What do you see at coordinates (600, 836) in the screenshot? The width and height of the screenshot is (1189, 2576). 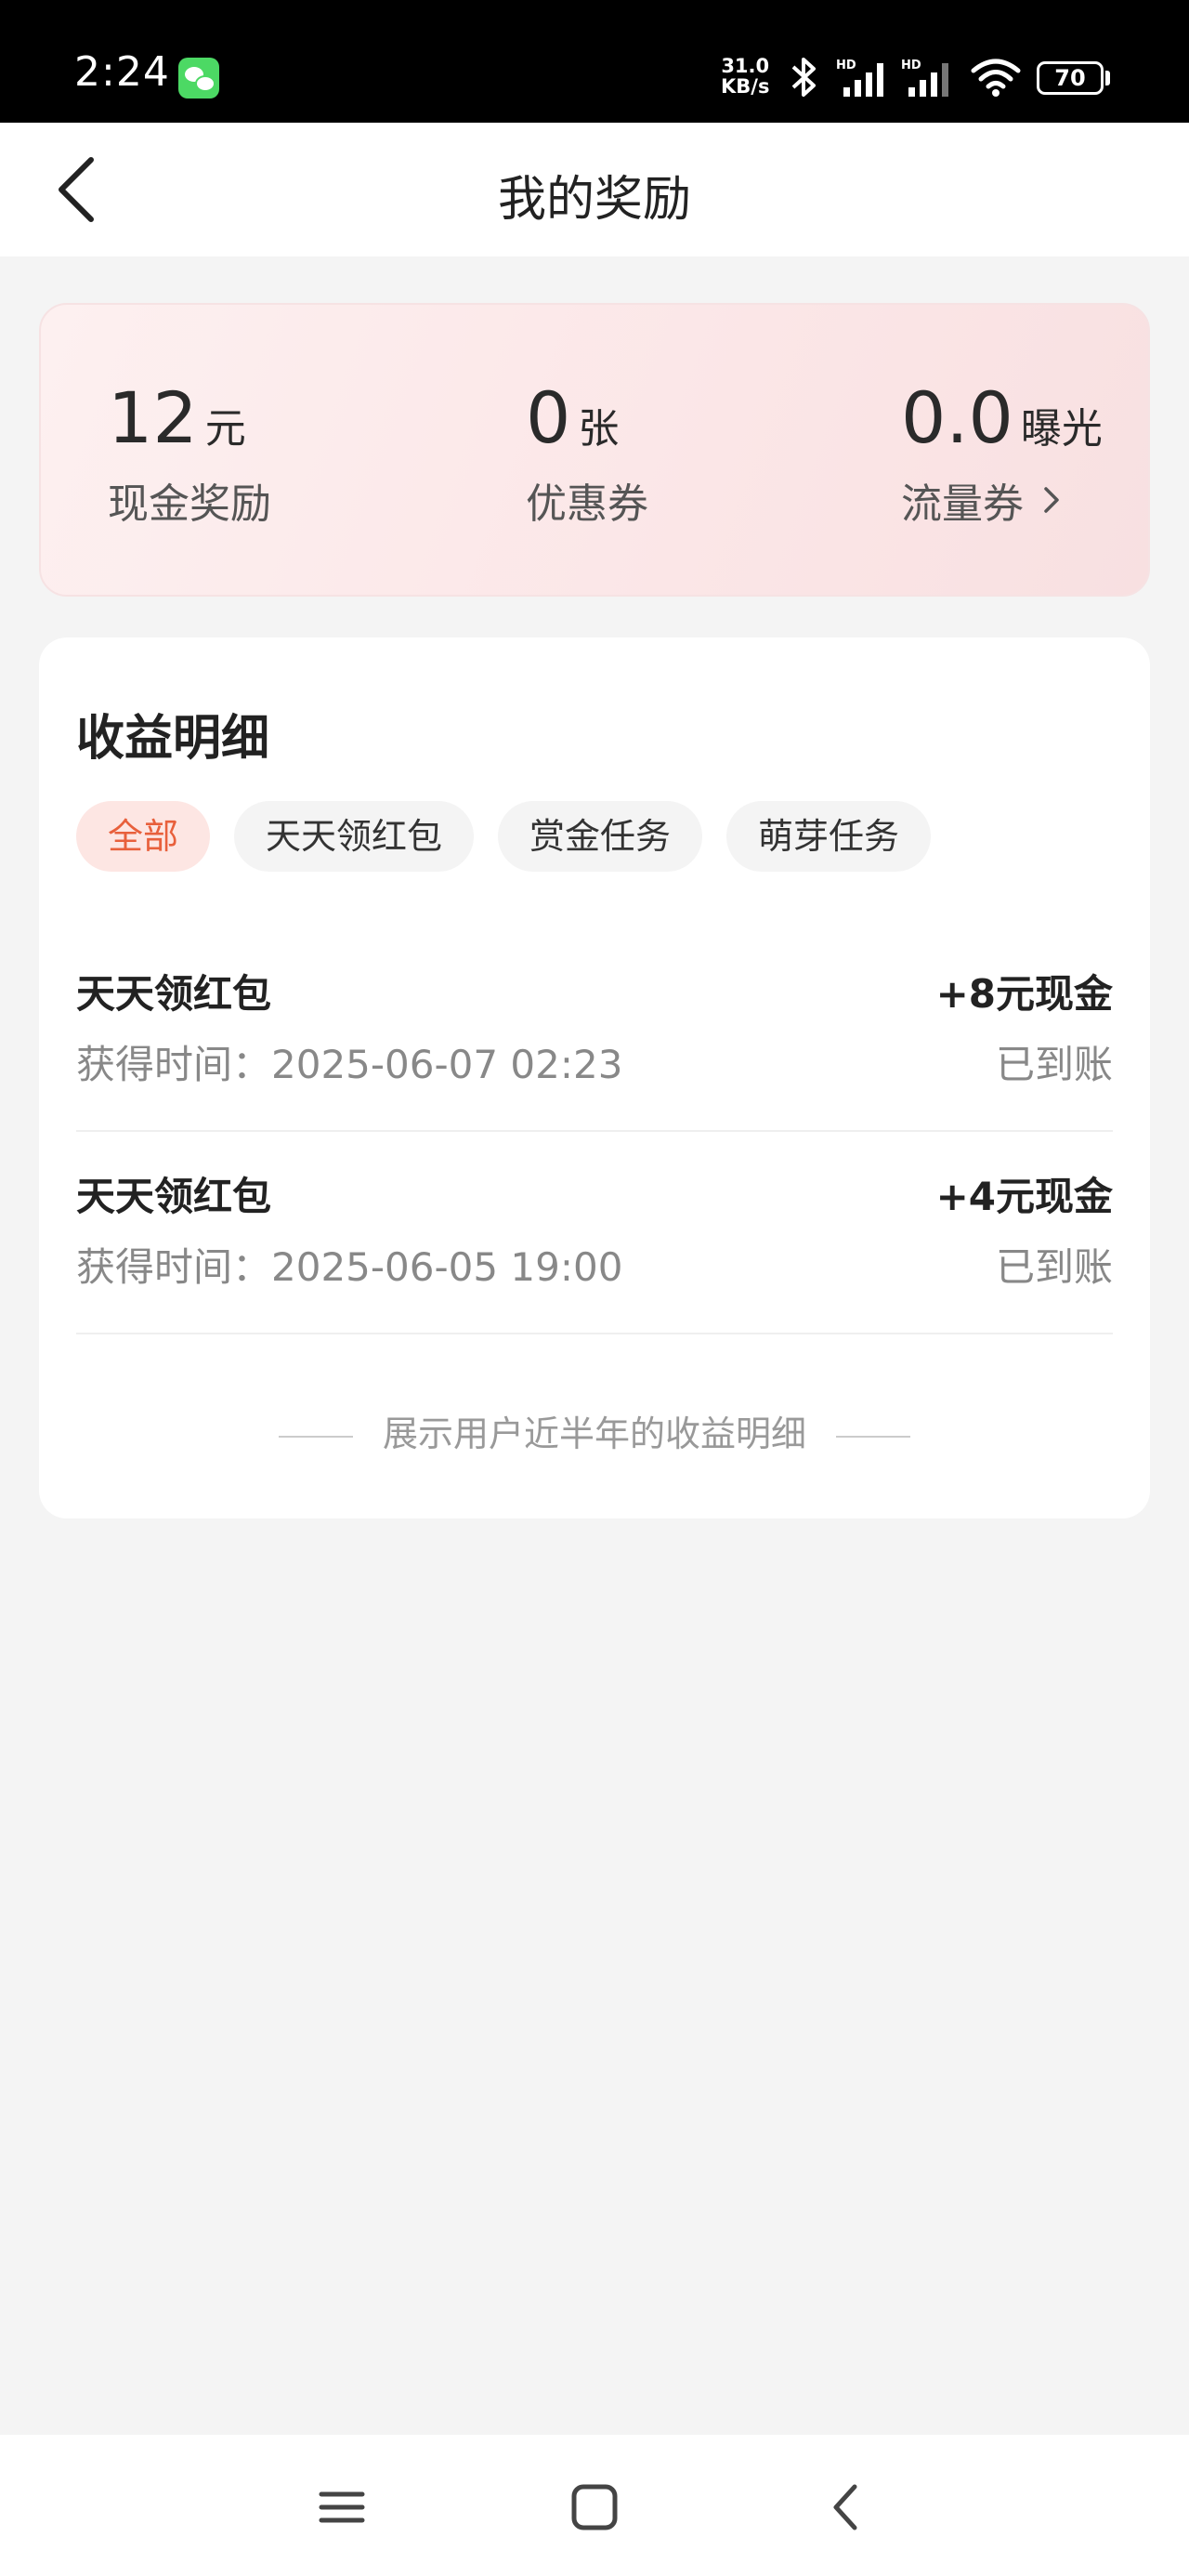 I see `filter-tab-bounty-task: 赏金任务` at bounding box center [600, 836].